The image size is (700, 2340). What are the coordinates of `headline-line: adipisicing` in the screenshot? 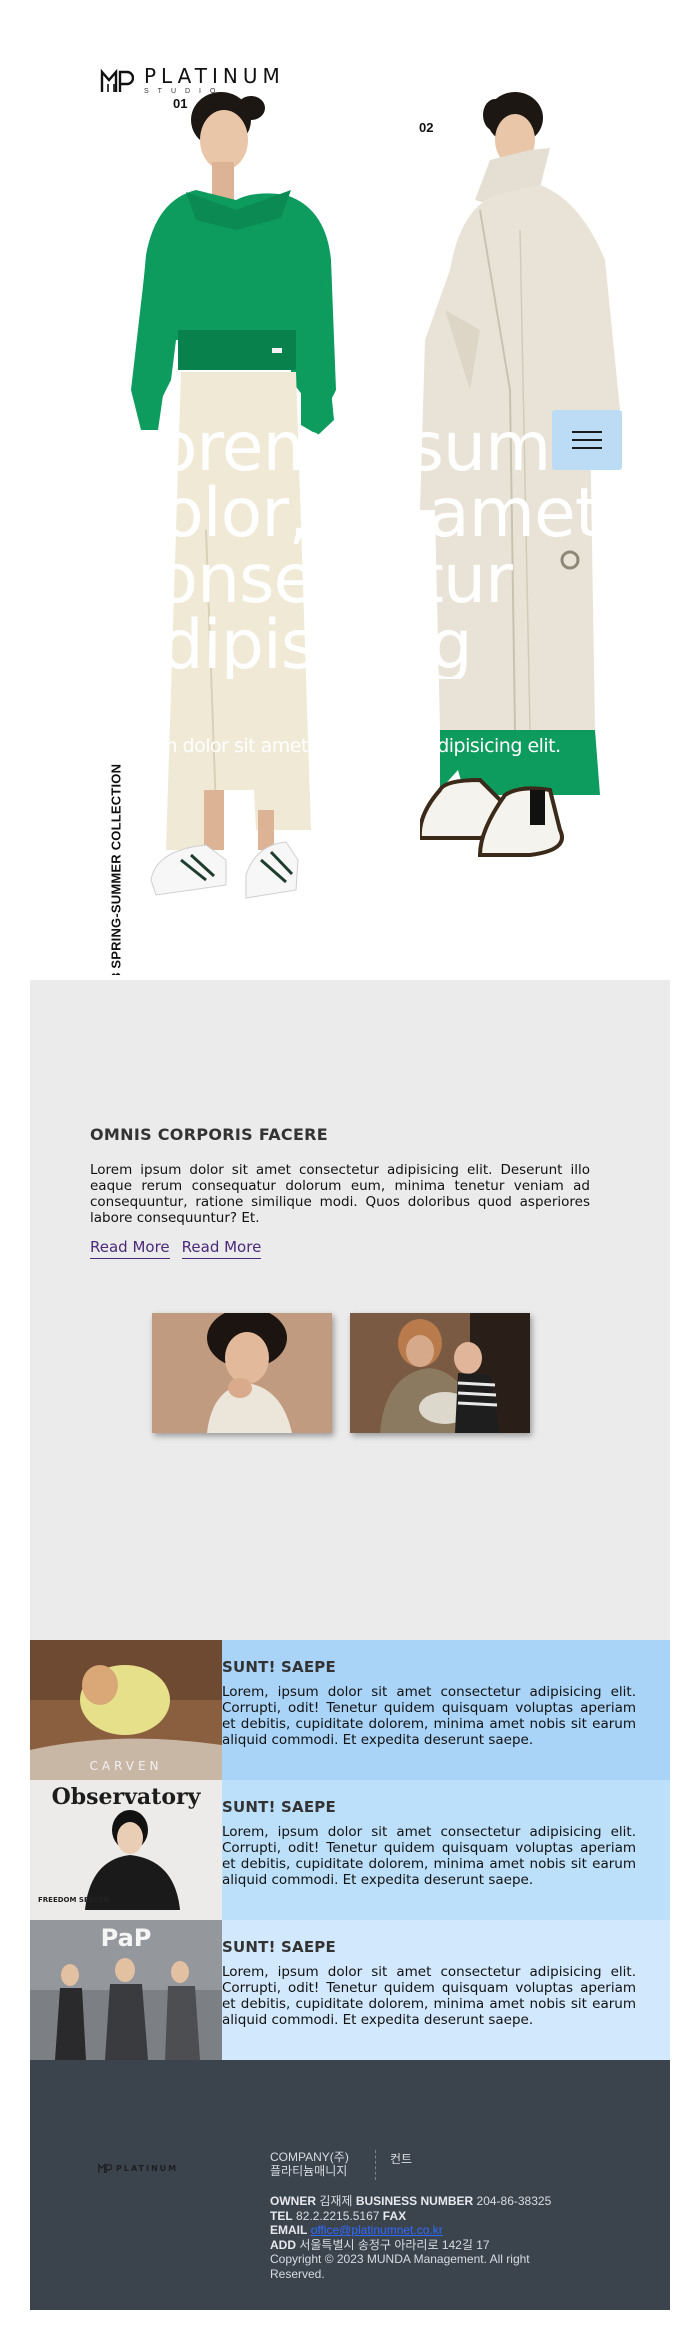 It's located at (296, 643).